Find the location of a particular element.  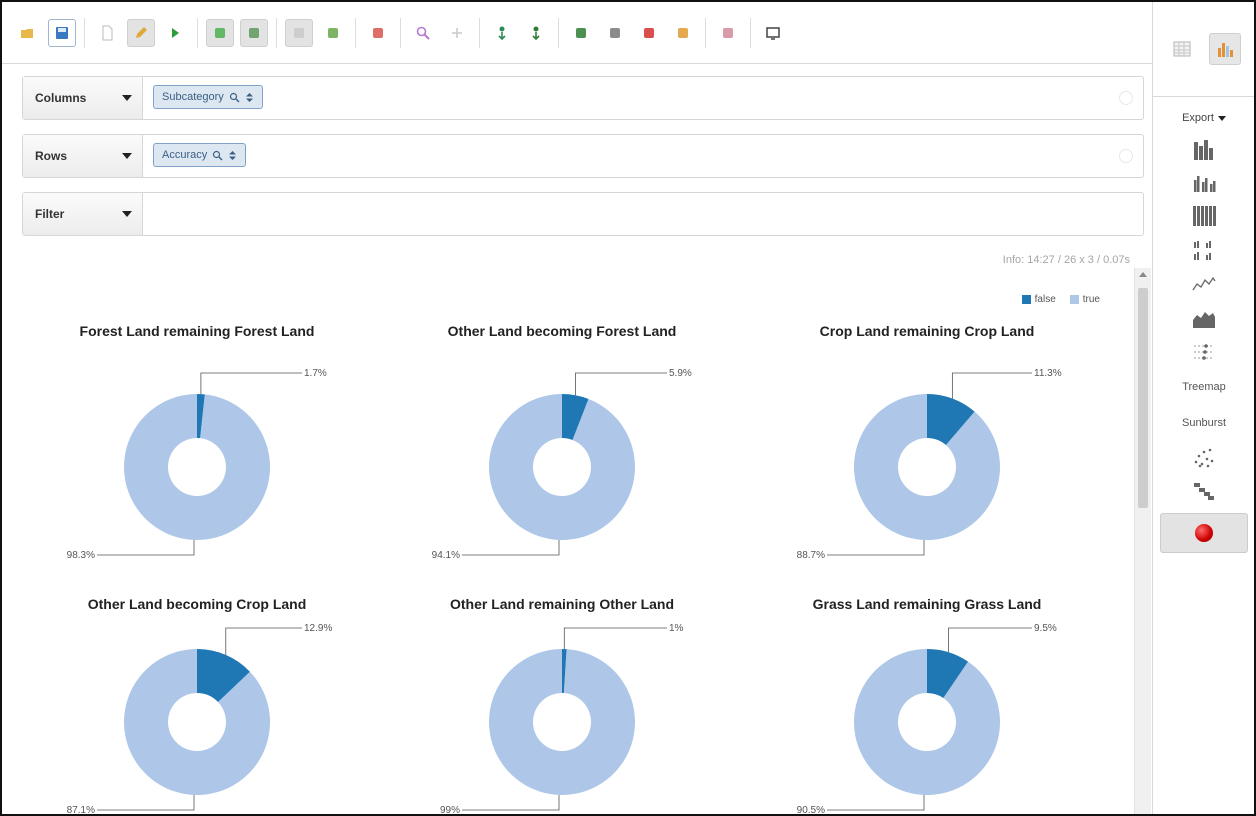

save-button is located at coordinates (62, 32).